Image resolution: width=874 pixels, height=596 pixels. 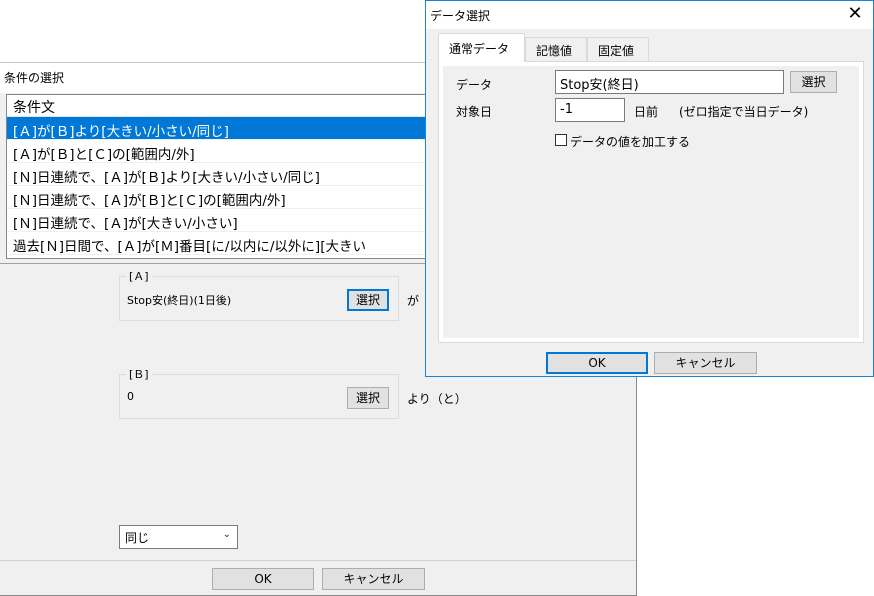 What do you see at coordinates (368, 300) in the screenshot?
I see `group-a-select-button: 選択` at bounding box center [368, 300].